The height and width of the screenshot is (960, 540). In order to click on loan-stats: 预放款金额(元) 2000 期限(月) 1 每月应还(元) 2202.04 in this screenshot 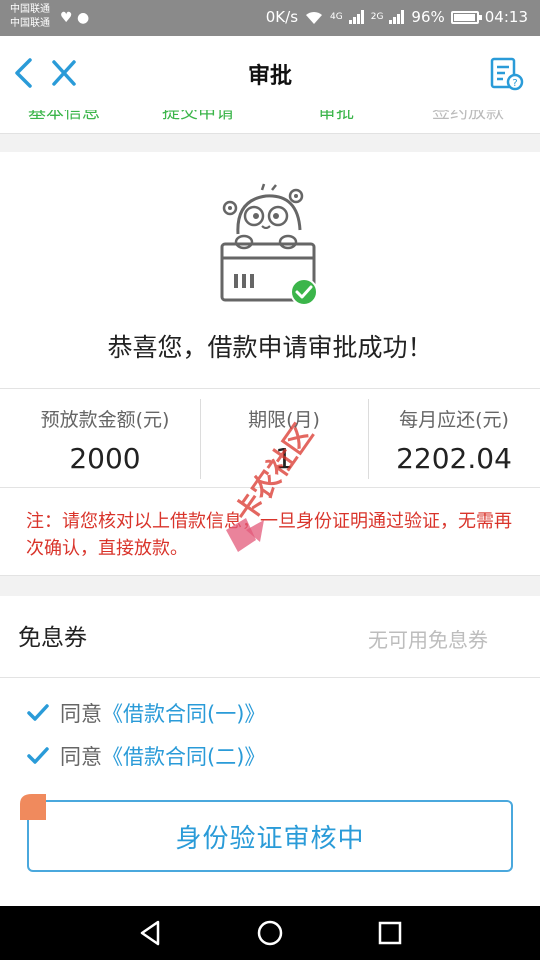, I will do `click(270, 438)`.